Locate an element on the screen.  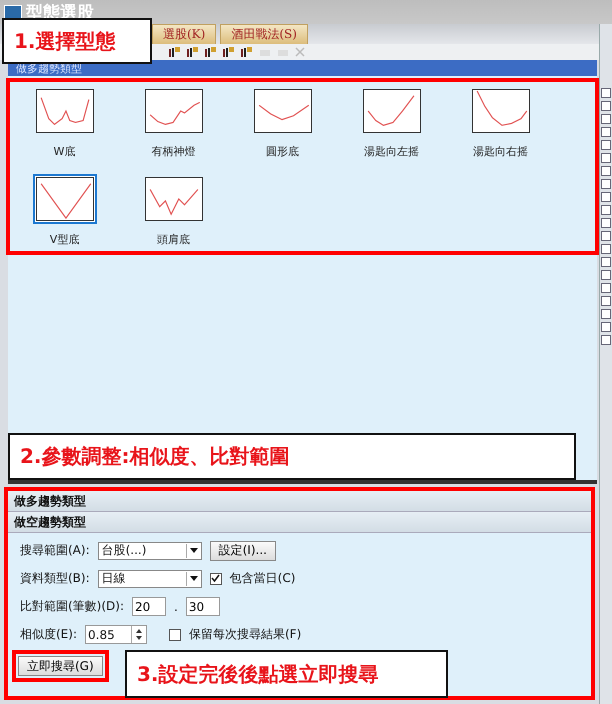
pattern-label: 湯匙向左摇 is located at coordinates (391, 151).